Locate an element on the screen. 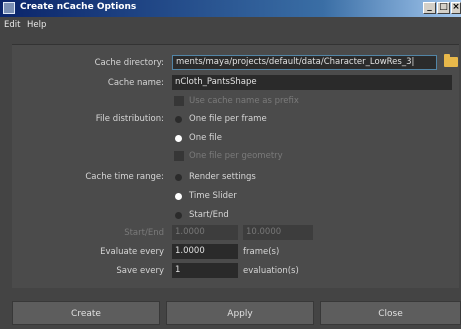  evaluate-every-unit: frame(s) is located at coordinates (261, 252).